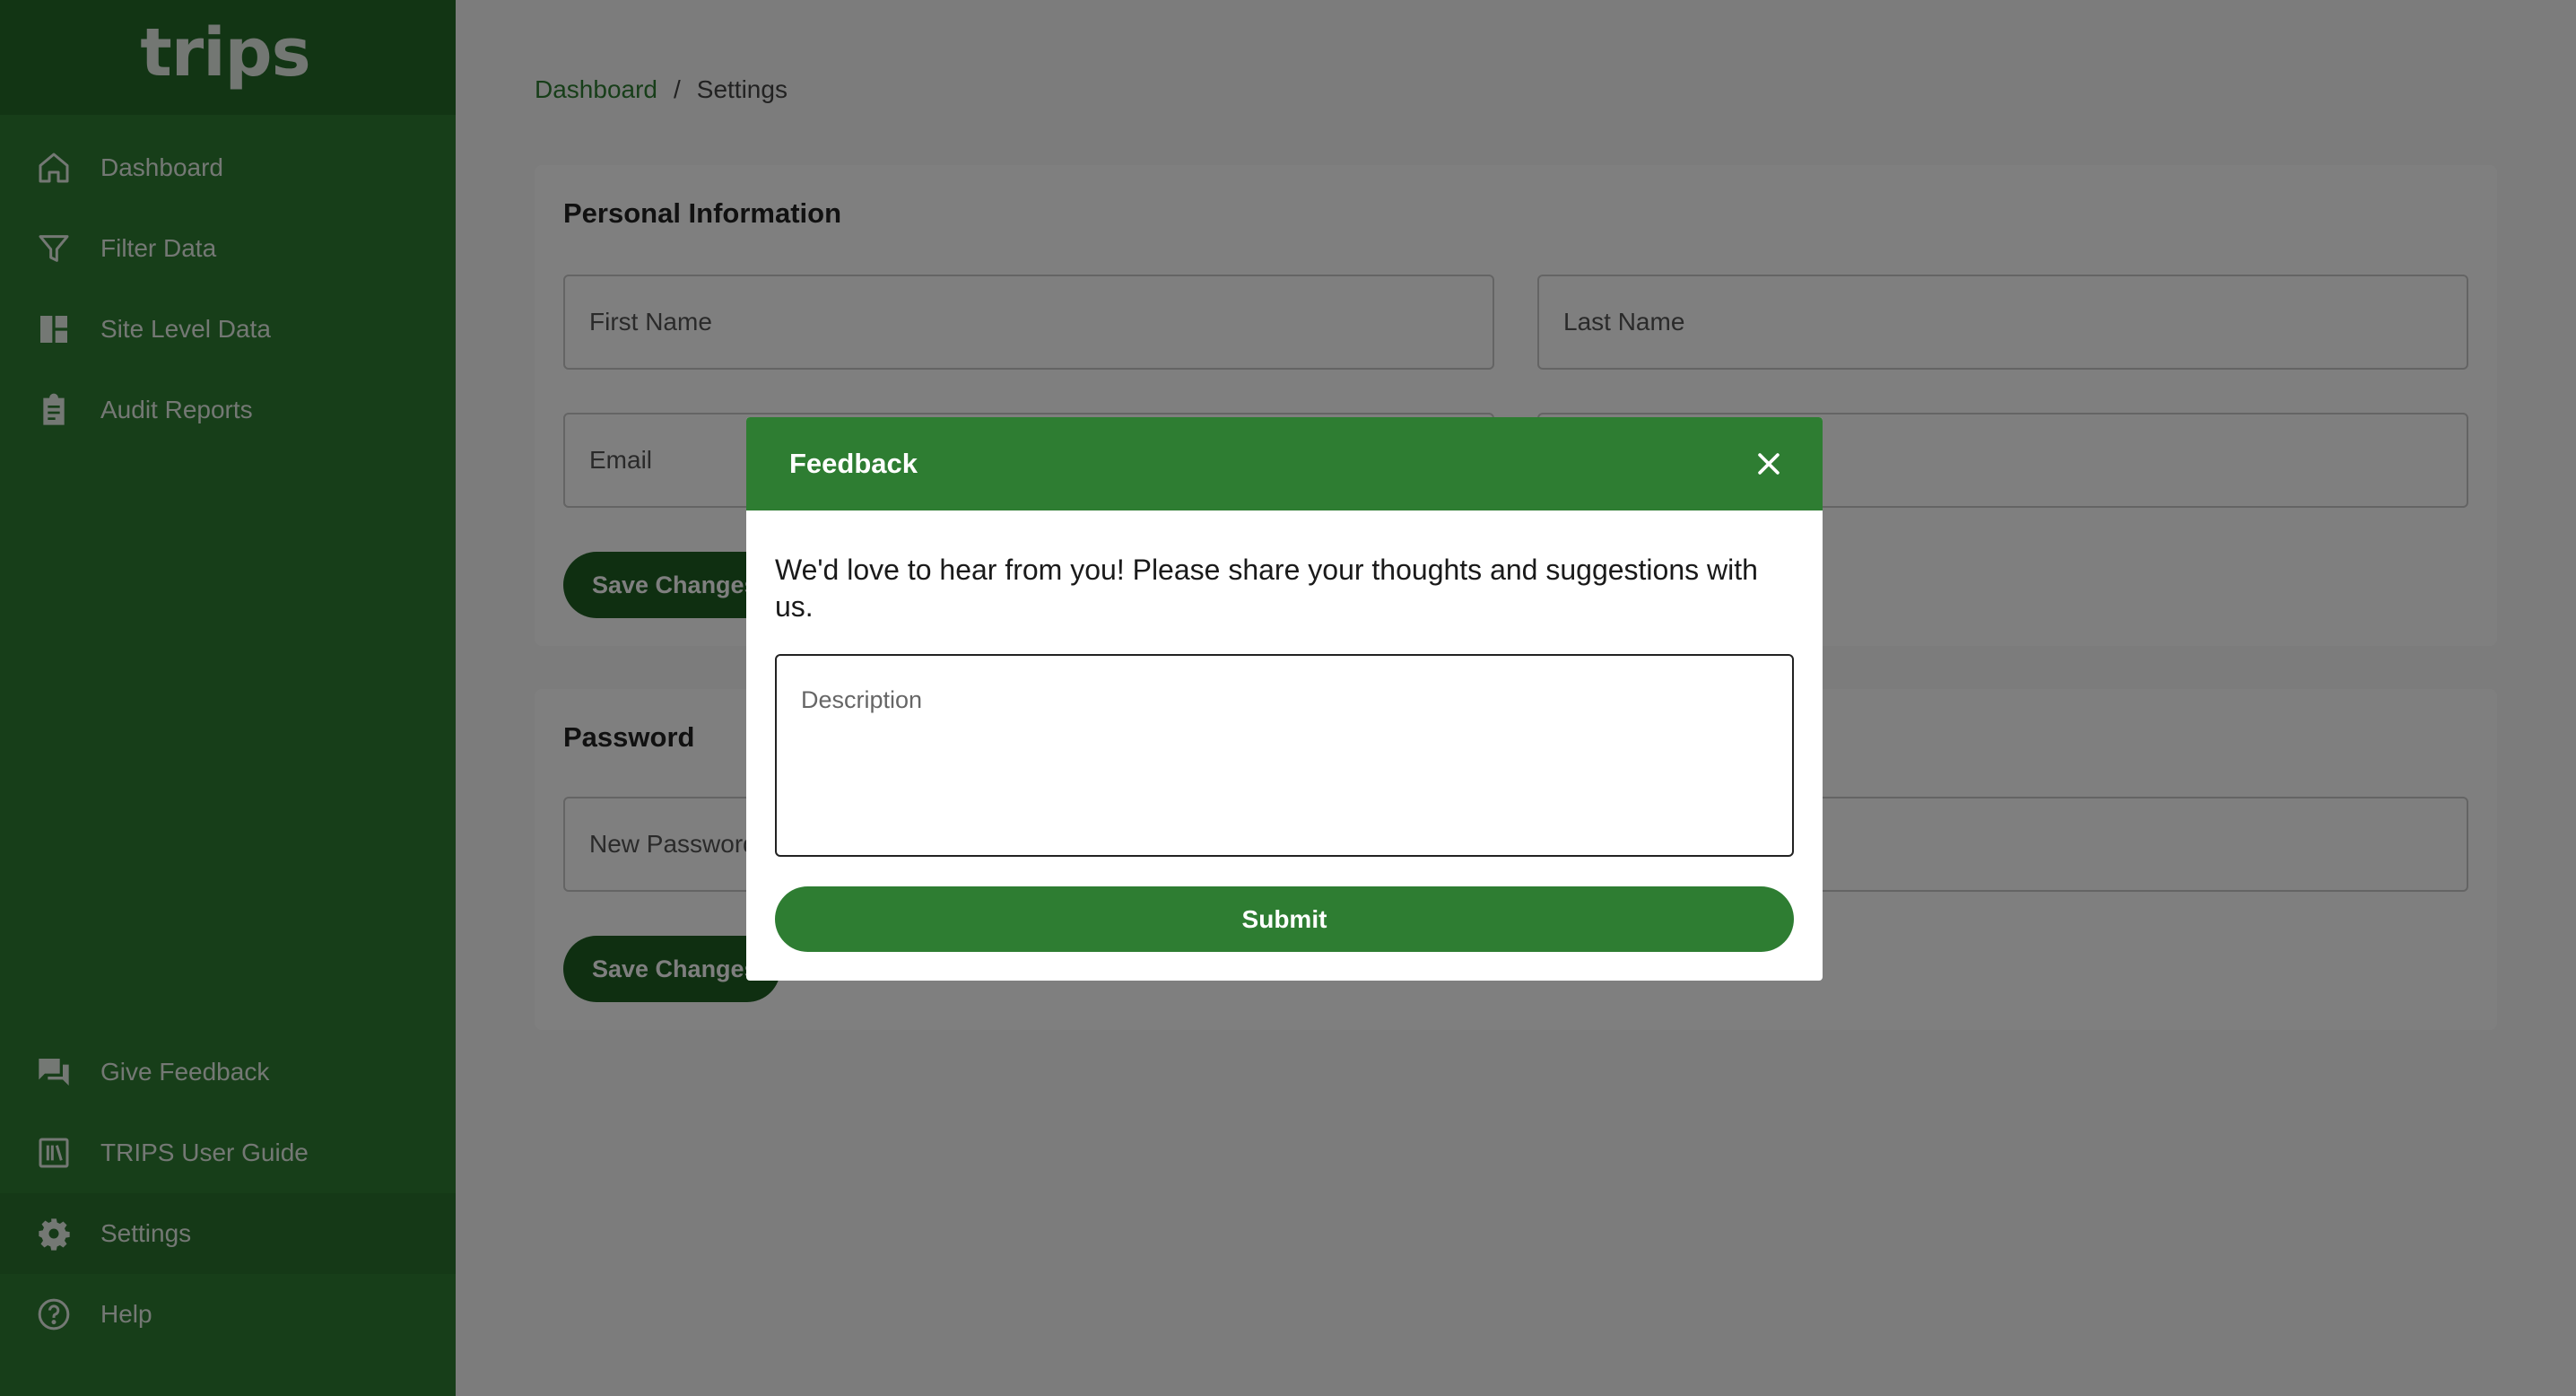 This screenshot has width=2576, height=1396. What do you see at coordinates (853, 463) in the screenshot?
I see `modal-title: Feedback` at bounding box center [853, 463].